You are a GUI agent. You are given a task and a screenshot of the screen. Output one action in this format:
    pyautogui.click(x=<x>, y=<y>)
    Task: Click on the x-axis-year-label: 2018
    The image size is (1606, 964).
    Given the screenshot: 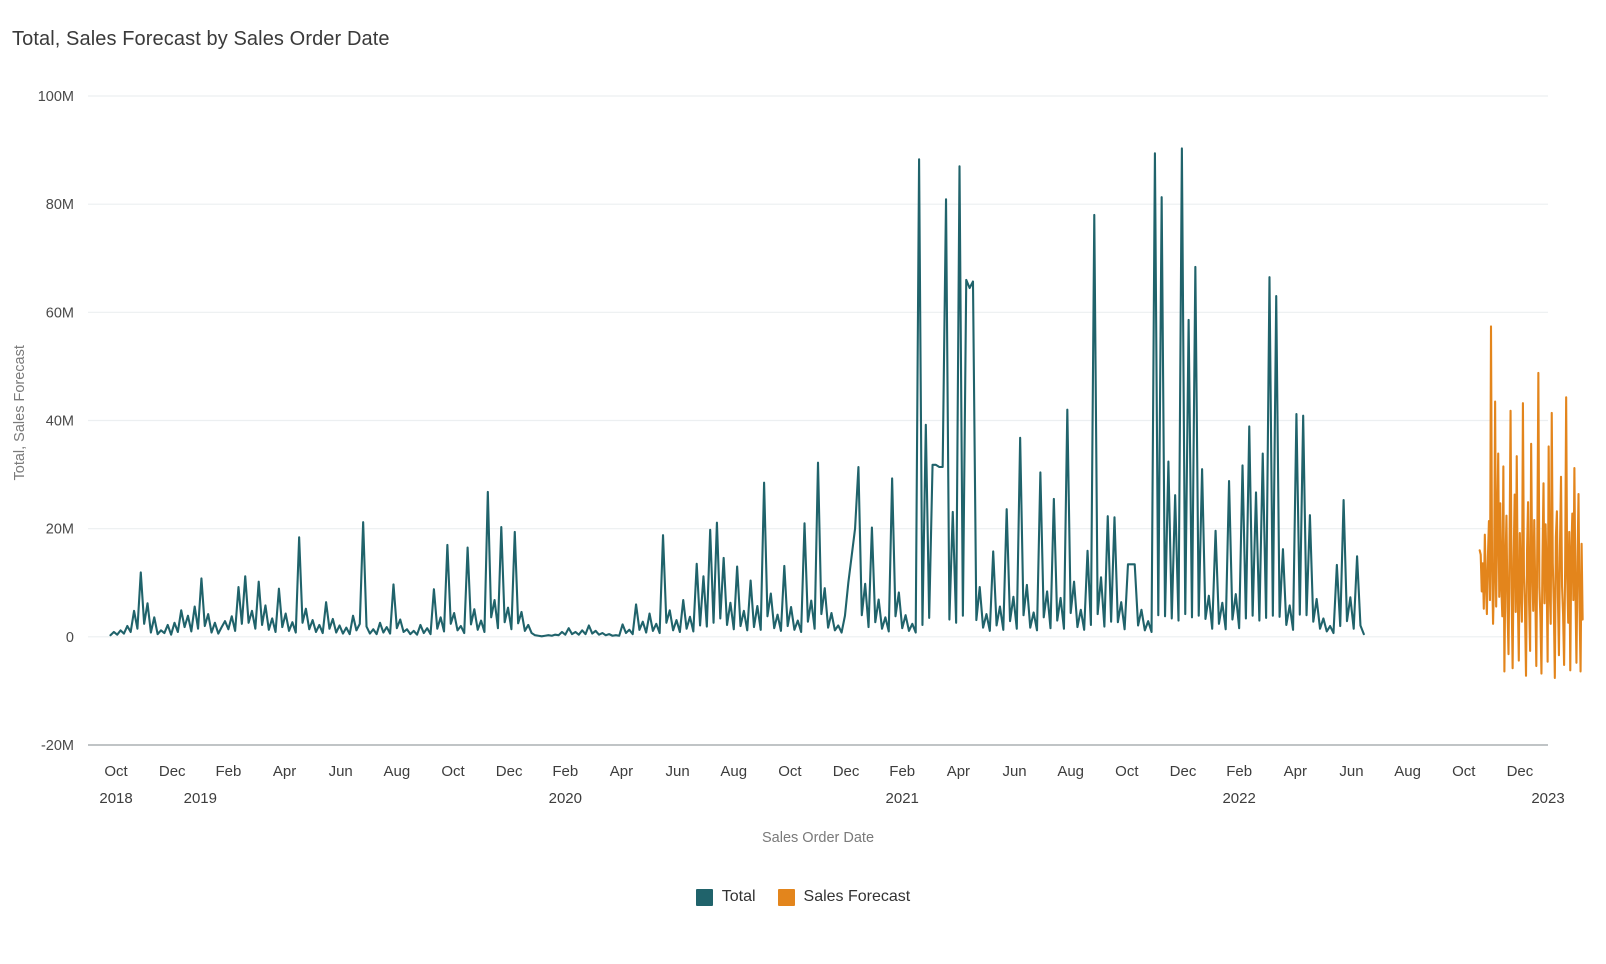 What is the action you would take?
    pyautogui.click(x=115, y=798)
    